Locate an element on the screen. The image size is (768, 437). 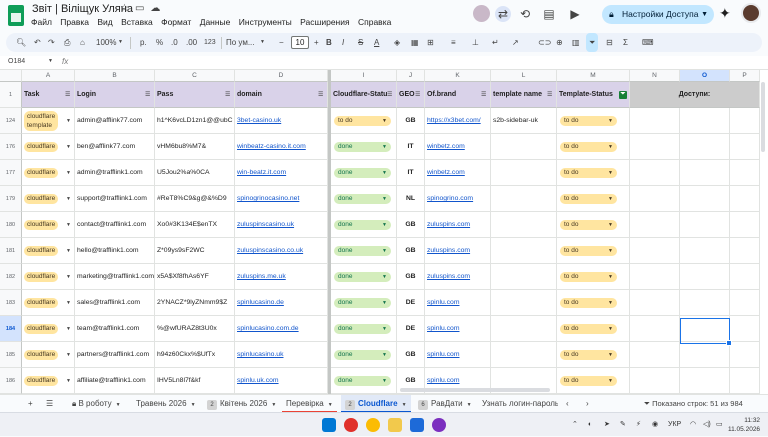
active-filter-icon: ⏷ is located at coordinates (623, 95).